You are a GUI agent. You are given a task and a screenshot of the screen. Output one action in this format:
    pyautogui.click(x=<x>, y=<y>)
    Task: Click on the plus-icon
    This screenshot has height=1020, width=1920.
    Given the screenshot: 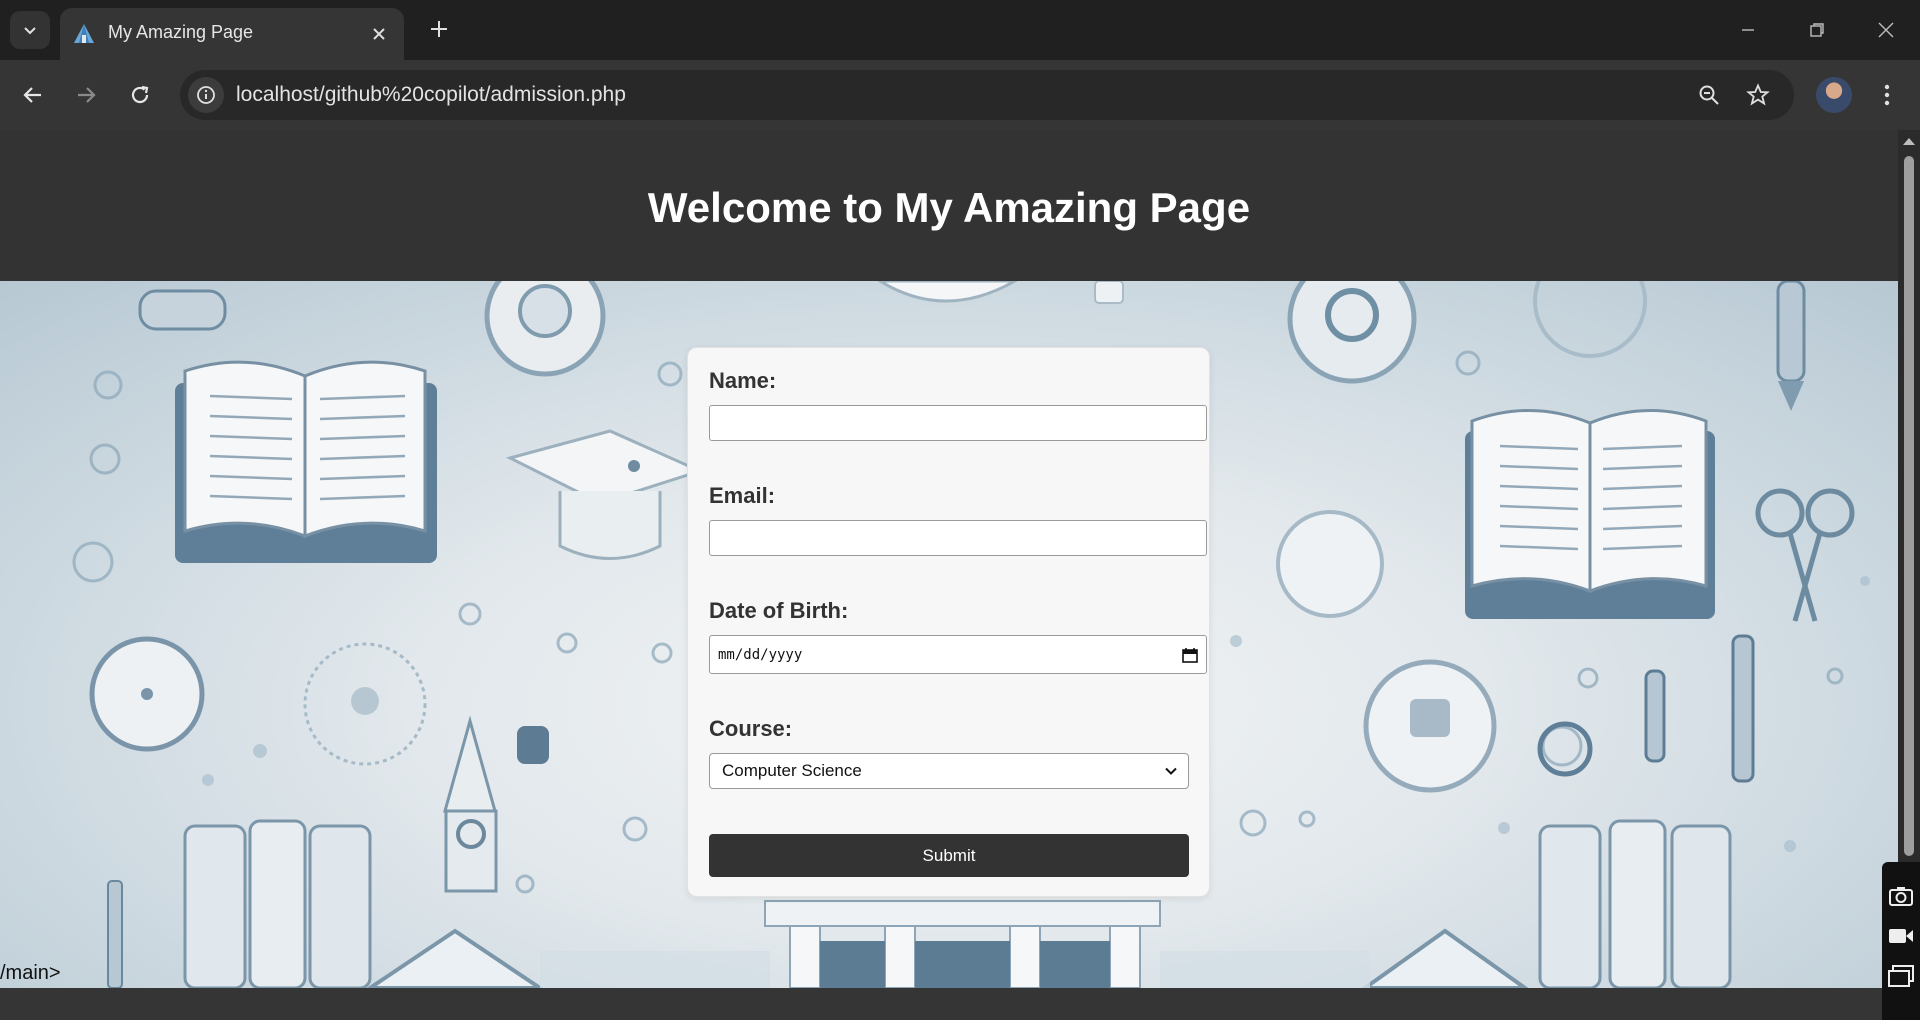 What is the action you would take?
    pyautogui.click(x=439, y=29)
    